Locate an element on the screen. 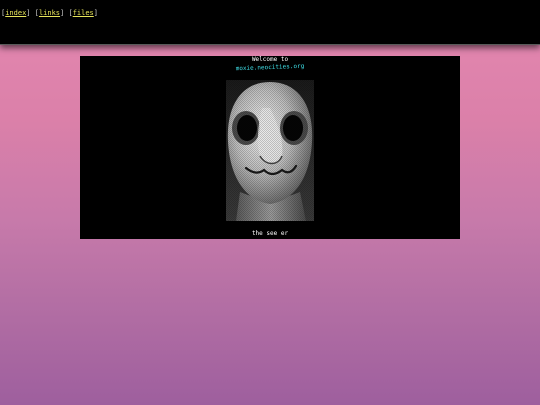 Image resolution: width=540 pixels, height=405 pixels. nav-link-files: files is located at coordinates (83, 13).